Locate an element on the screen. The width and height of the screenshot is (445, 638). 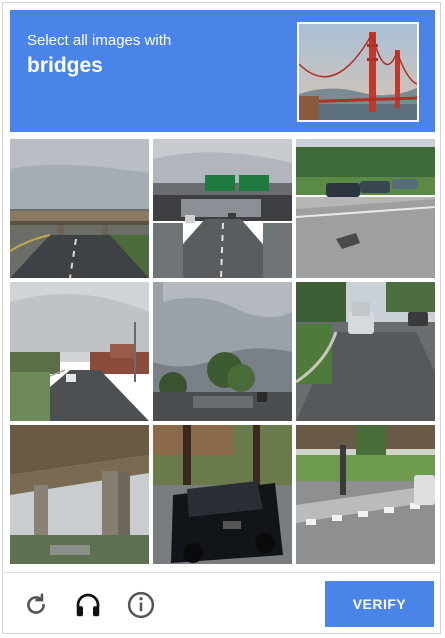
example-image is located at coordinates (358, 72).